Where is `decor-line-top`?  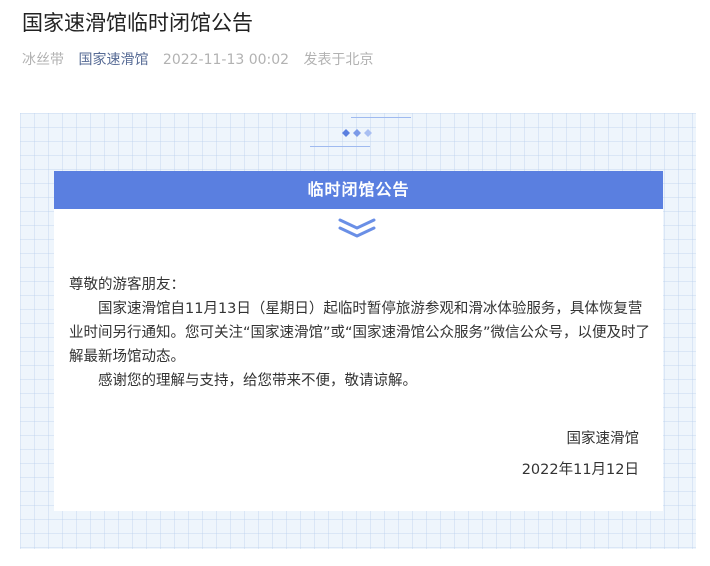 decor-line-top is located at coordinates (381, 117).